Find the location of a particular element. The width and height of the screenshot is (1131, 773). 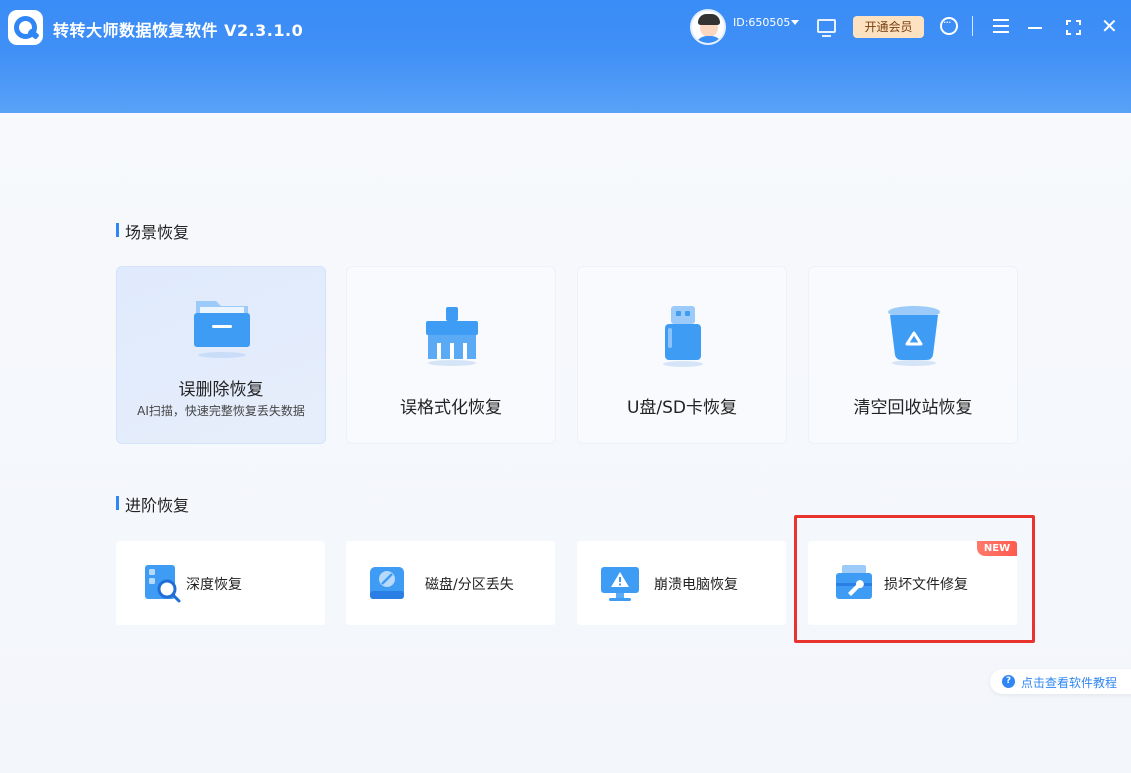

recycle-bin-icon is located at coordinates (914, 336).